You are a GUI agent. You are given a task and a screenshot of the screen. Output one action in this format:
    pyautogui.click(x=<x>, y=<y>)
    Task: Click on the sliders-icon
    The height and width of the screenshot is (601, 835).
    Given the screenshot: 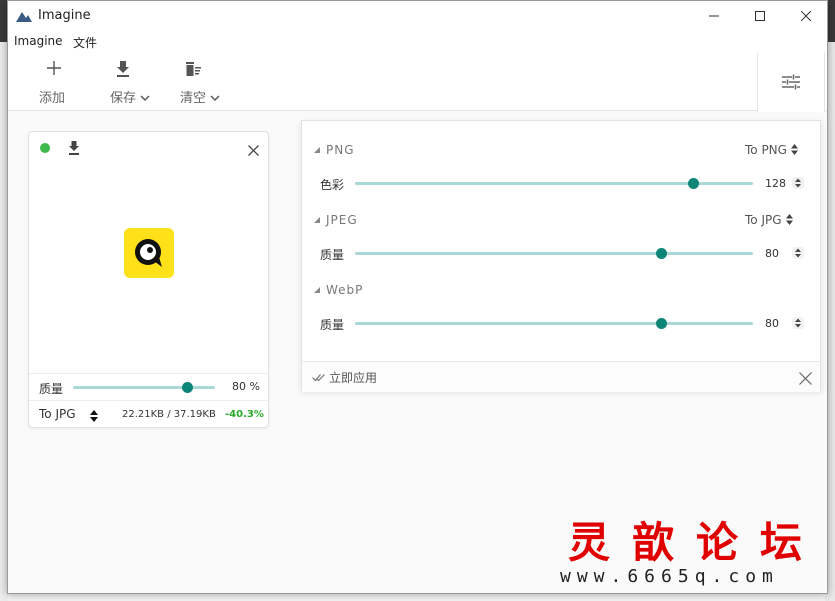 What is the action you would take?
    pyautogui.click(x=791, y=82)
    